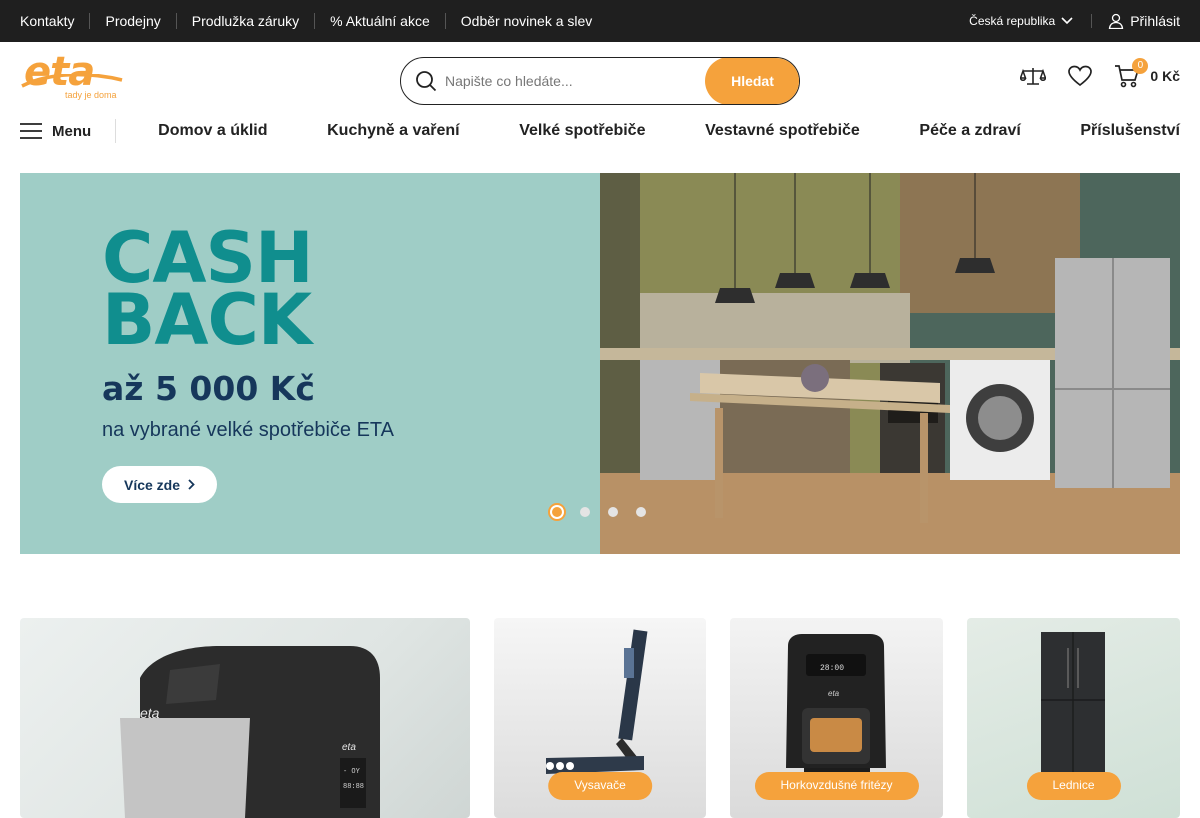  I want to click on login-label: Přihlásit, so click(1155, 21).